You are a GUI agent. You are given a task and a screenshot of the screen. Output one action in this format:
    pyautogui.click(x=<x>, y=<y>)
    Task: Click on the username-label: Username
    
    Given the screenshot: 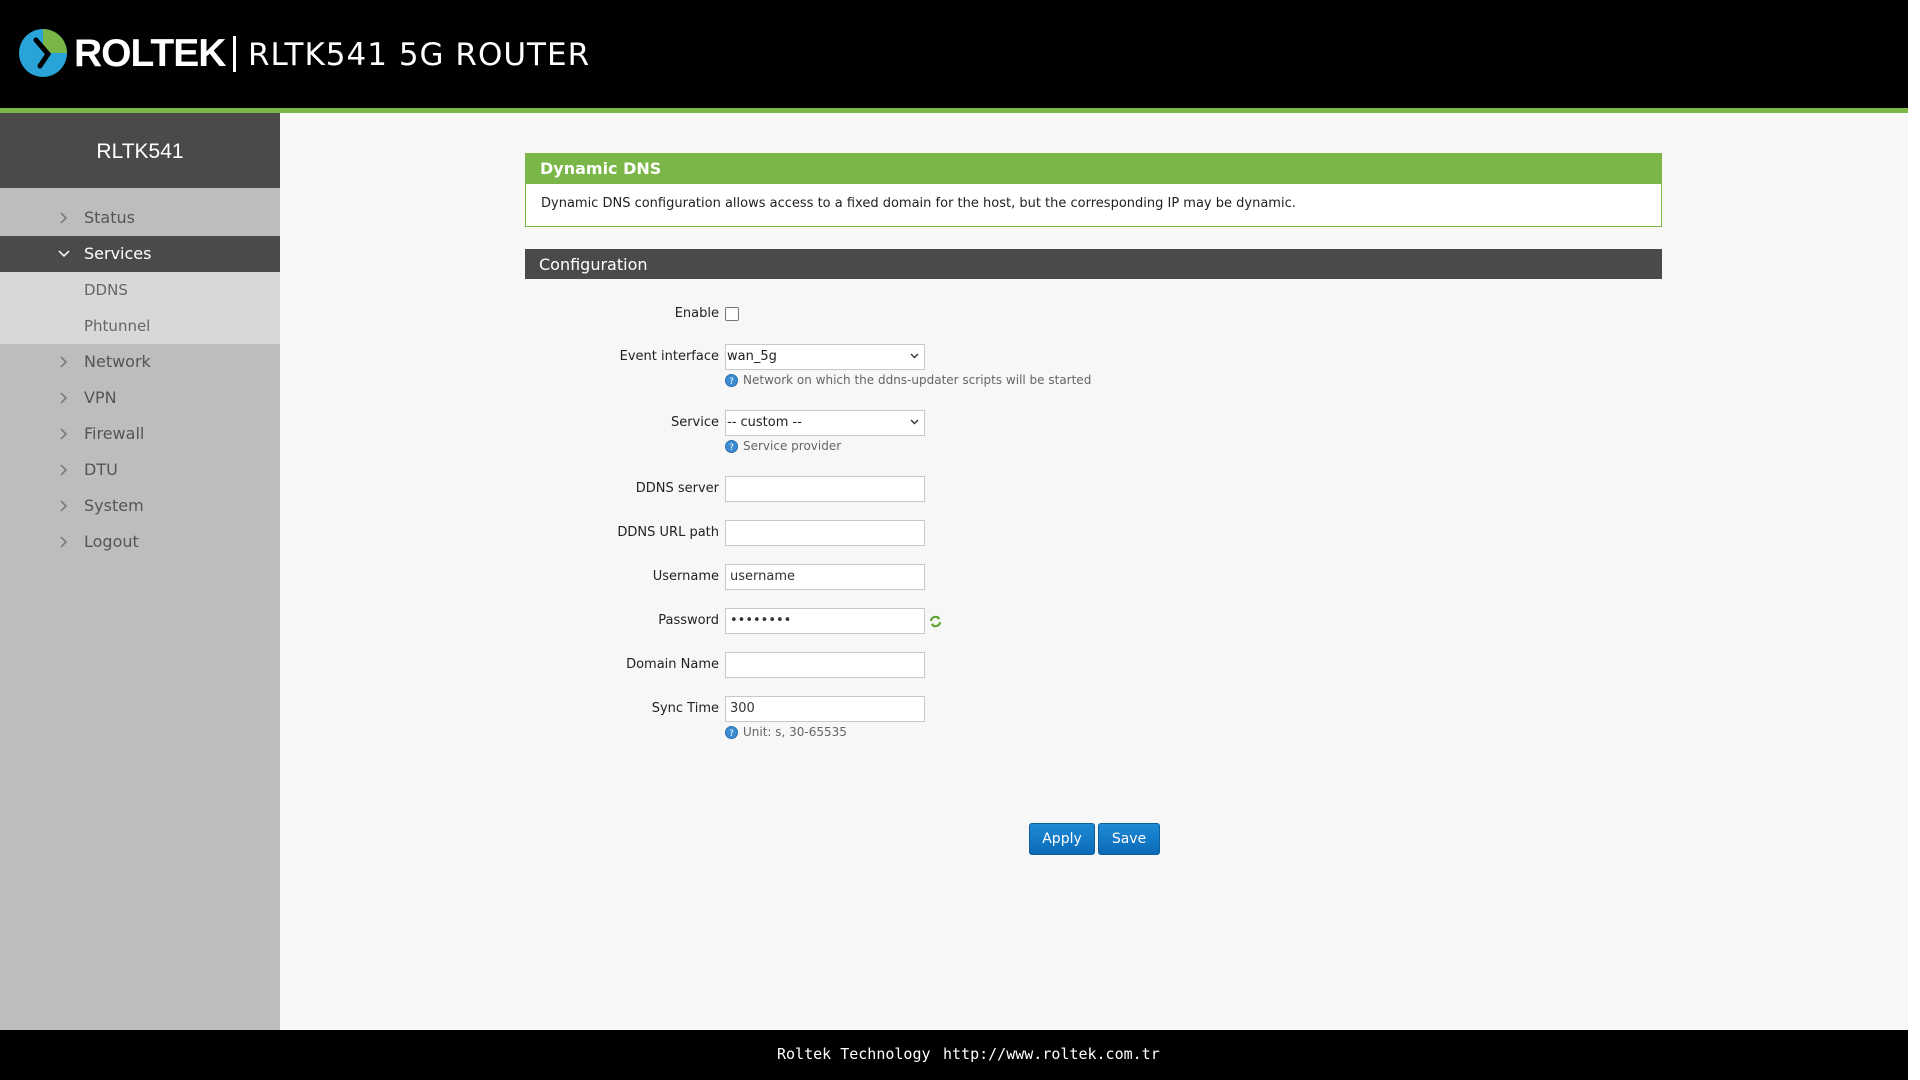 What is the action you would take?
    pyautogui.click(x=685, y=576)
    